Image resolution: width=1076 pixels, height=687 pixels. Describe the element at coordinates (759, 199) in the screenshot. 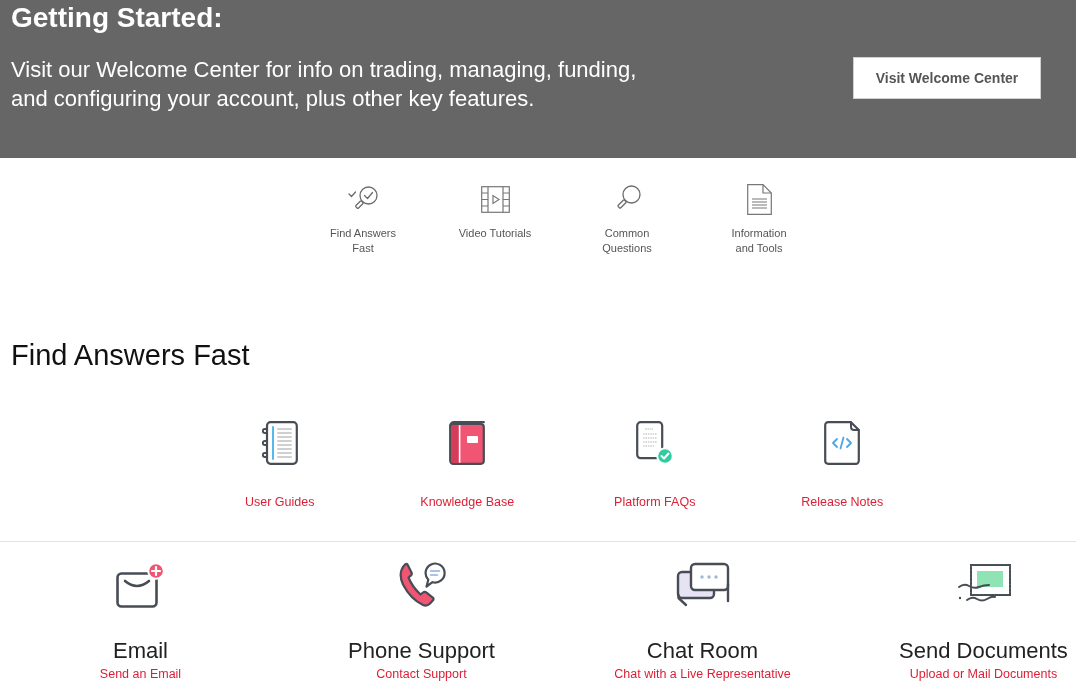

I see `document-icon` at that location.